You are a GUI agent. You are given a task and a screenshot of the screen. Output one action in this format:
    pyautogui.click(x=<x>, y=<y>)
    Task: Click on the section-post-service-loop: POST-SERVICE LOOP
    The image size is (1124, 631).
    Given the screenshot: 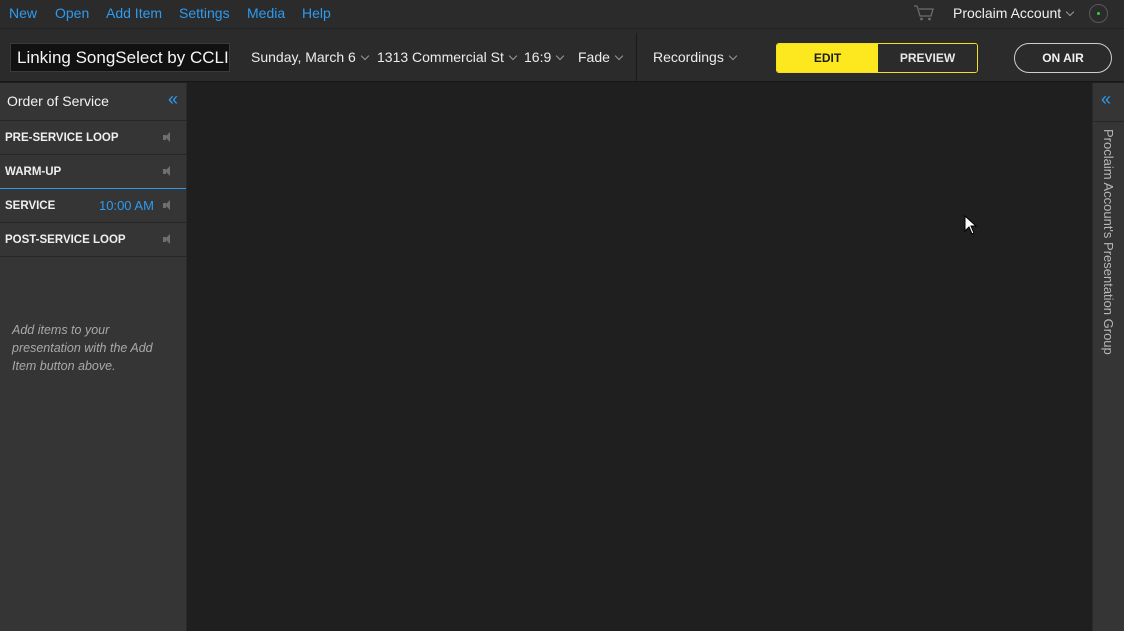 What is the action you would take?
    pyautogui.click(x=93, y=240)
    